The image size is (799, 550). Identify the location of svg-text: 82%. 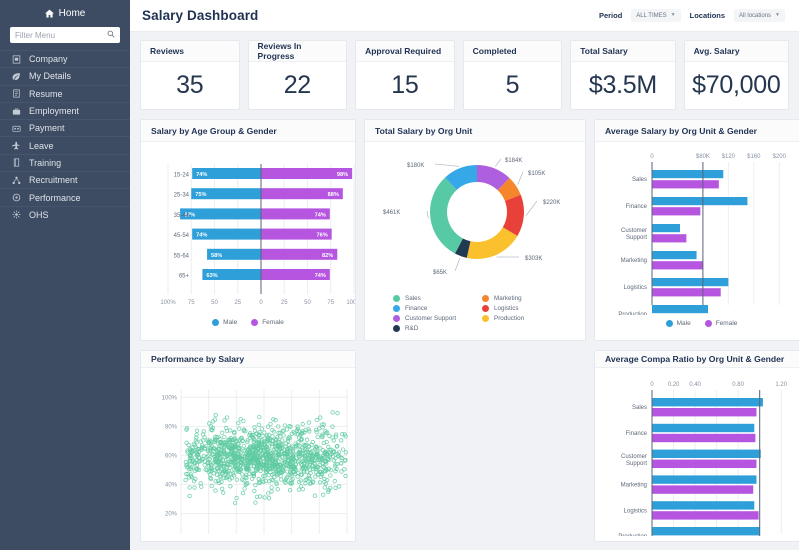
(327, 256).